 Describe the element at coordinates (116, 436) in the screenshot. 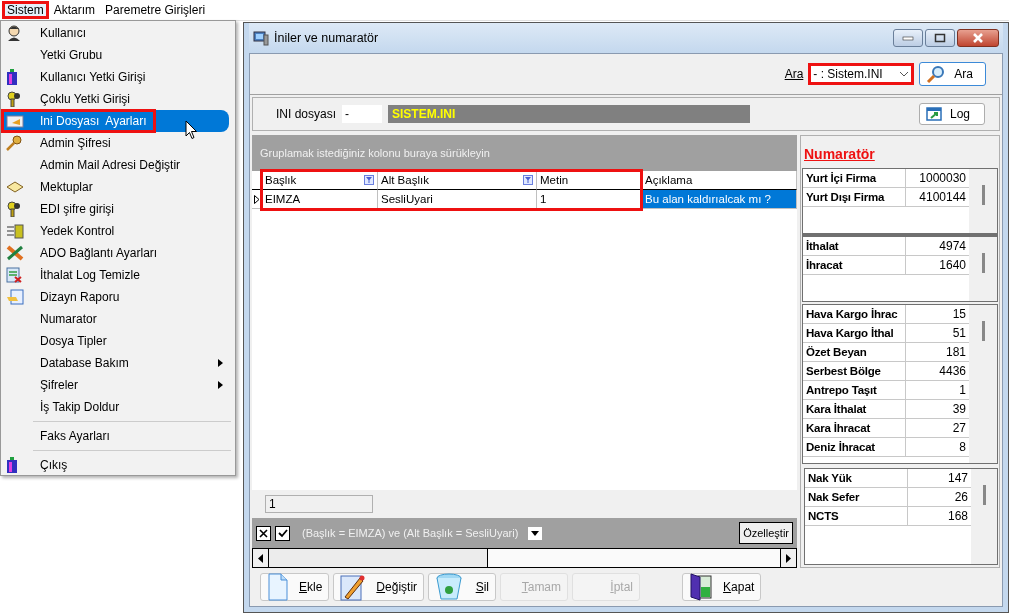

I see `menu-item: Faks Ayarları` at that location.